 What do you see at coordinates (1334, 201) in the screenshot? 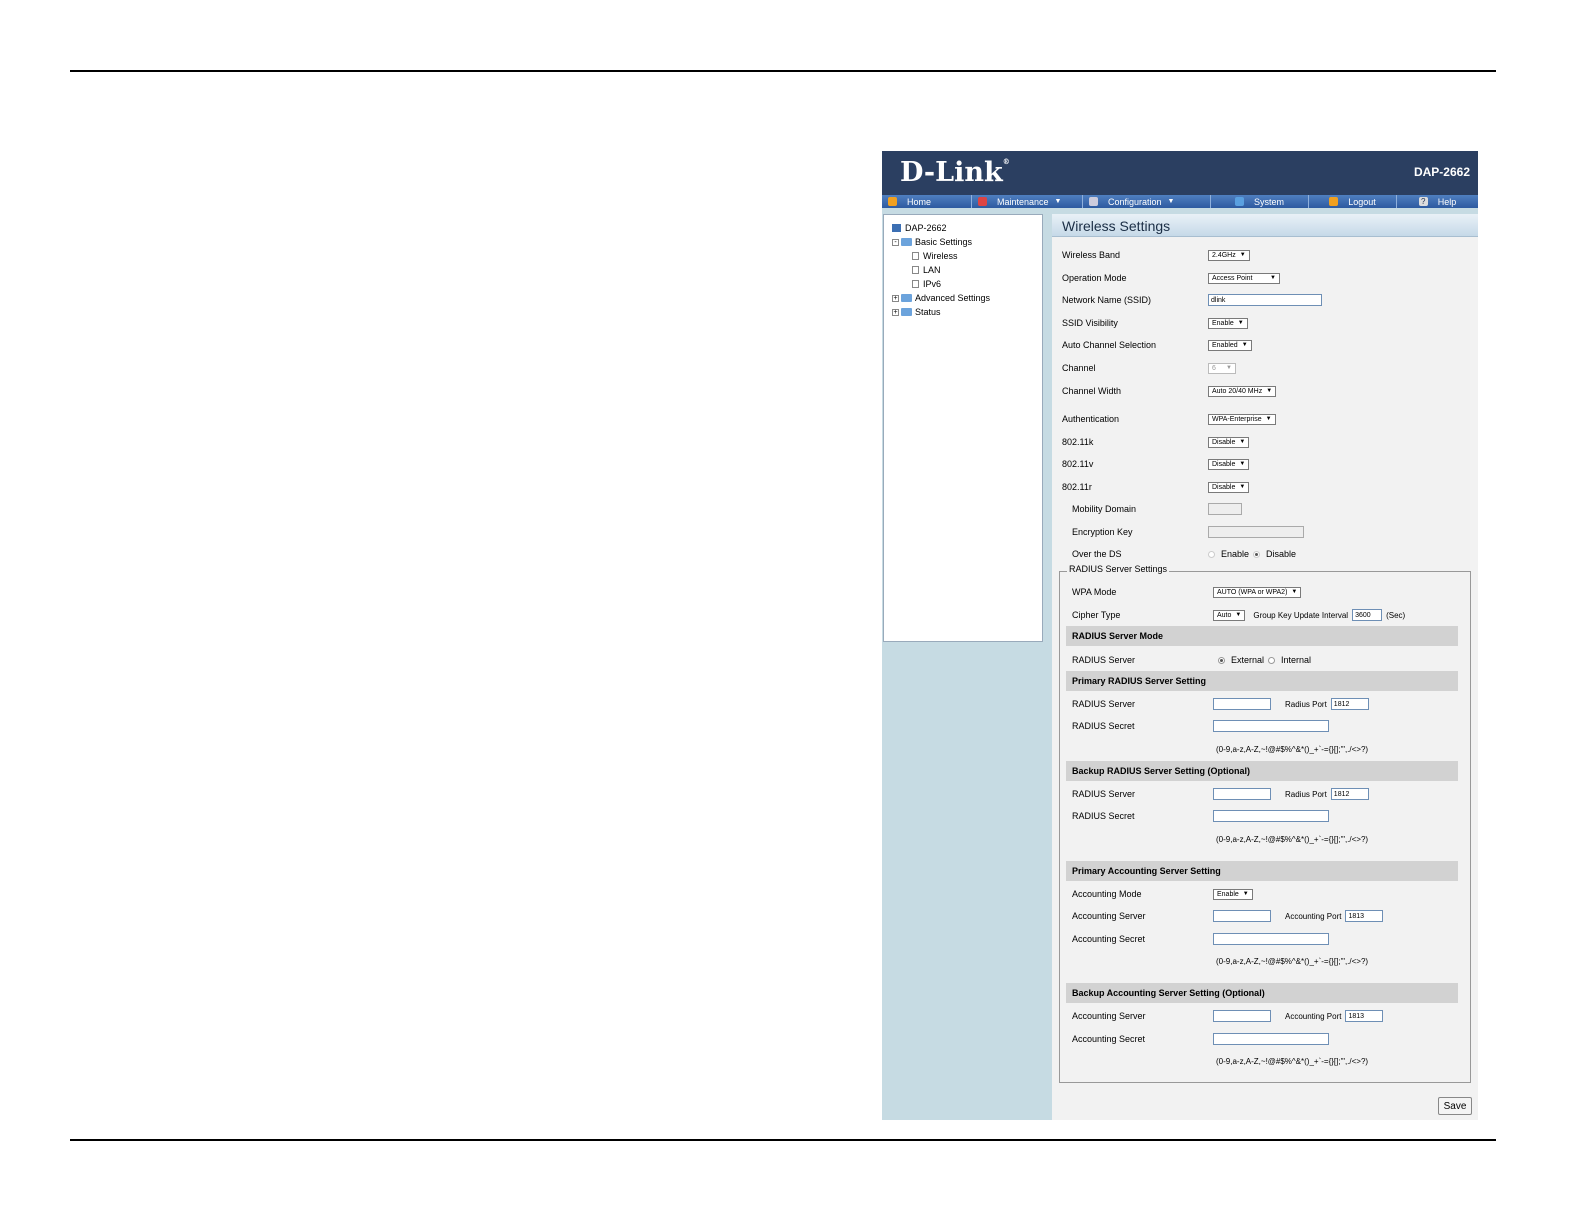
I see `logout-icon` at bounding box center [1334, 201].